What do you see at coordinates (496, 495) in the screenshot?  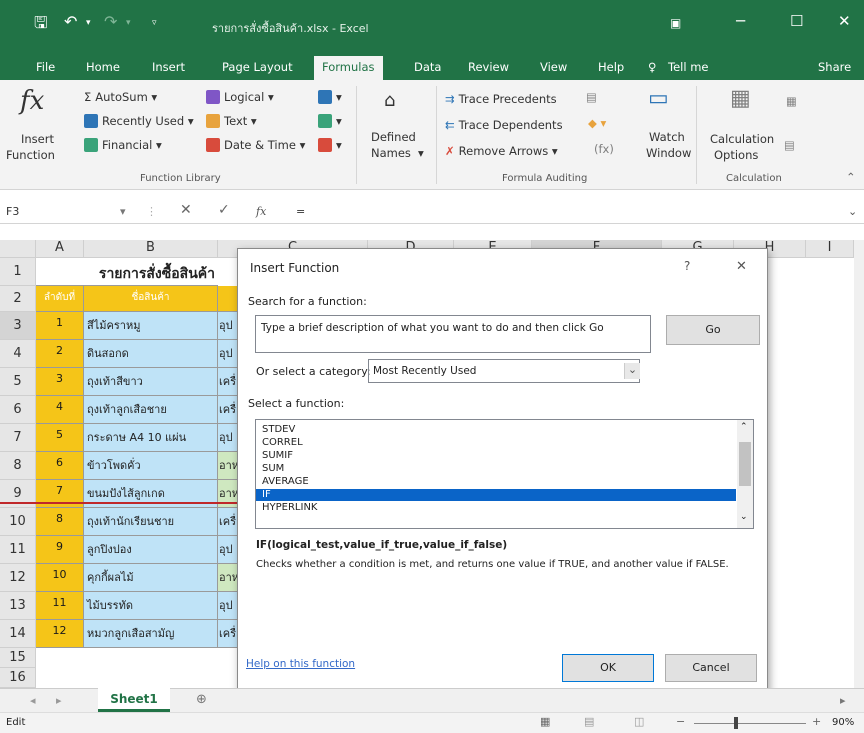 I see `function-list-item-selected: IF` at bounding box center [496, 495].